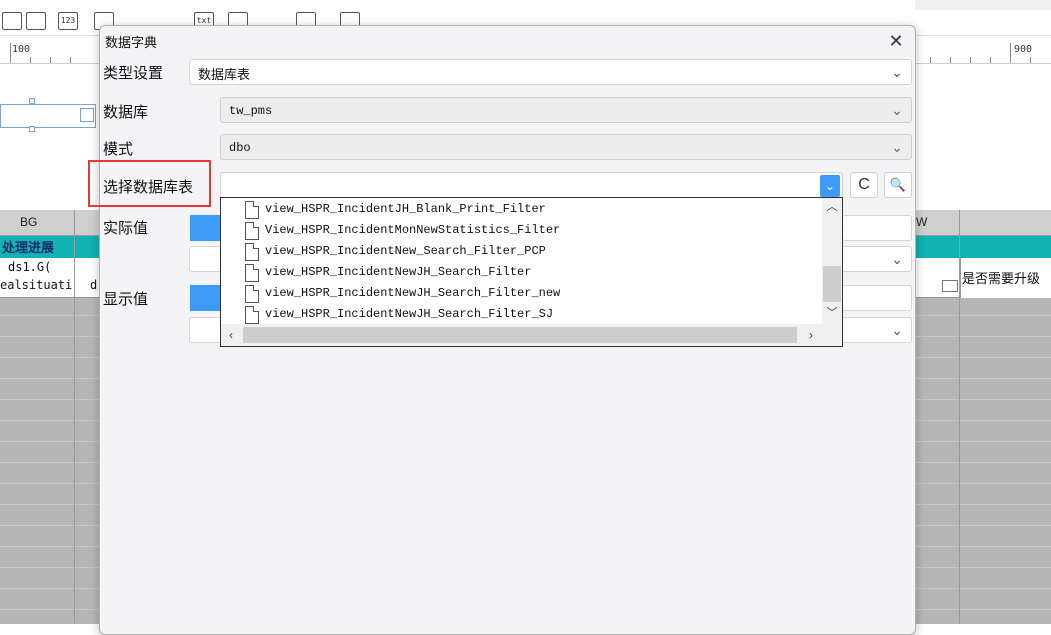  Describe the element at coordinates (131, 42) in the screenshot. I see `dialog-title: 数据字典` at that location.